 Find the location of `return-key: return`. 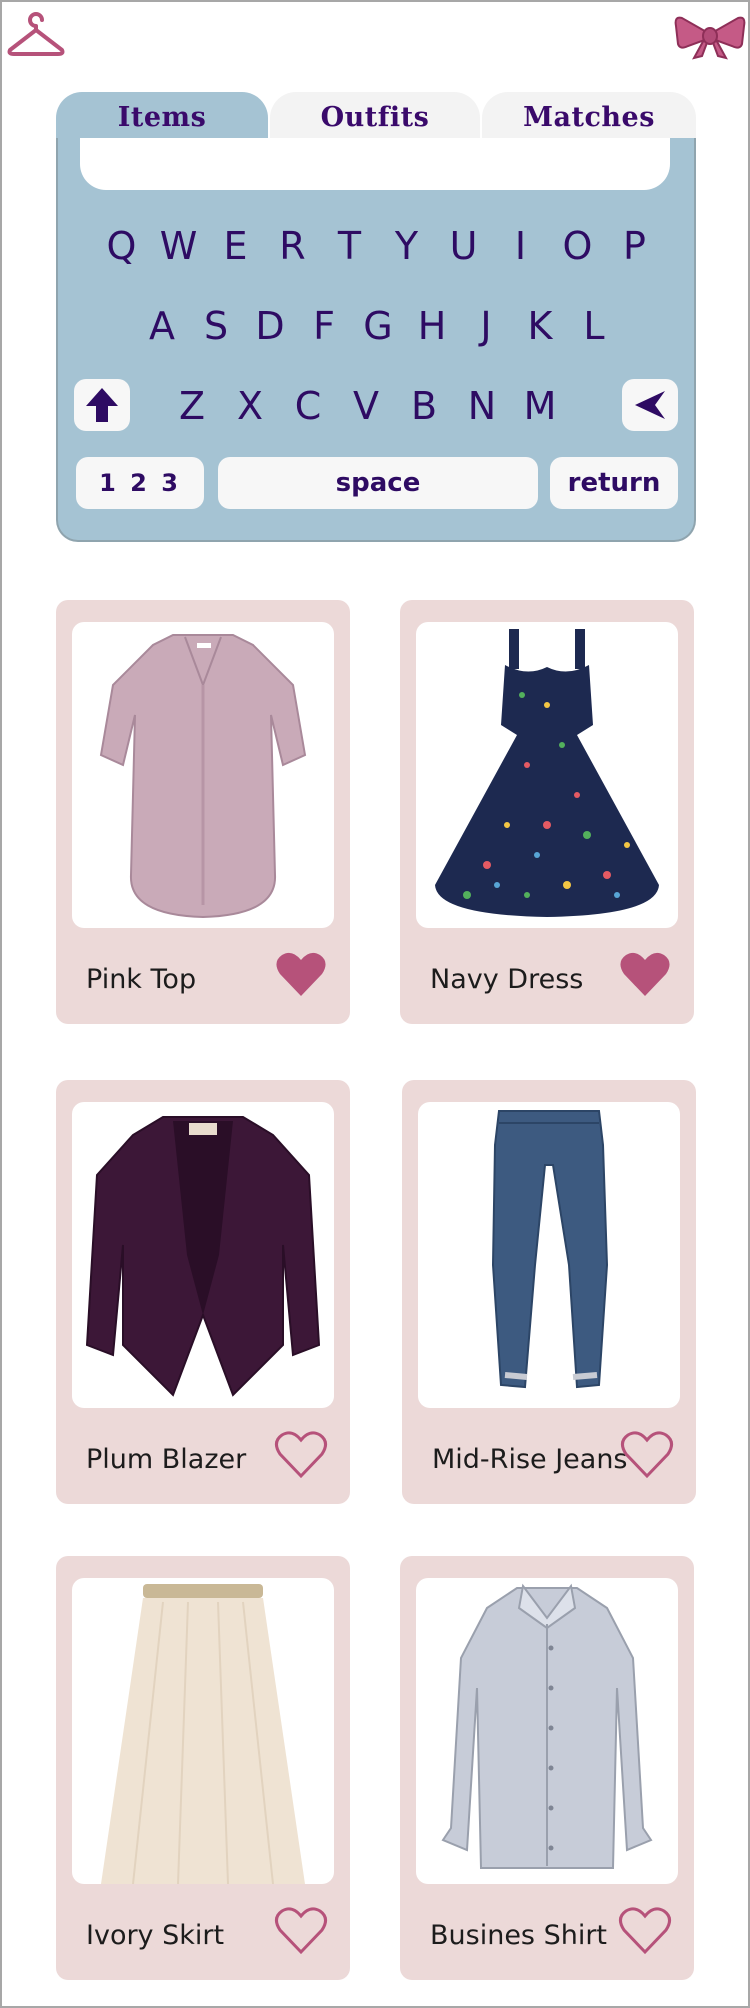

return-key: return is located at coordinates (614, 483).